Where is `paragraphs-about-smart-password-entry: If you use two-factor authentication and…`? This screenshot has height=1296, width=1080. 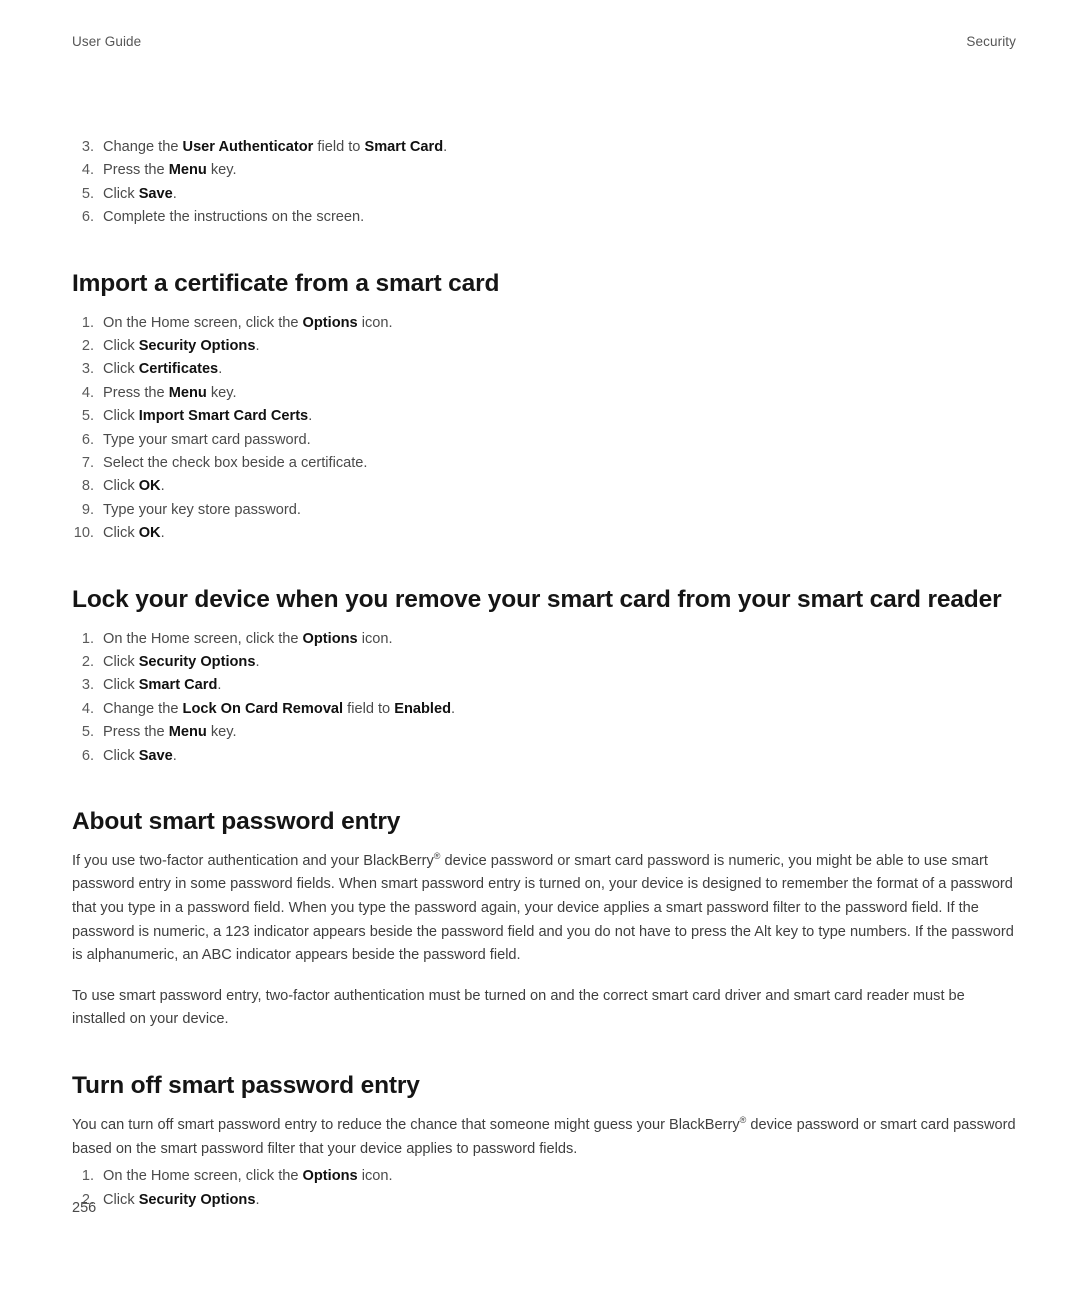
paragraphs-about-smart-password-entry: If you use two-factor authentication and… is located at coordinates (544, 941).